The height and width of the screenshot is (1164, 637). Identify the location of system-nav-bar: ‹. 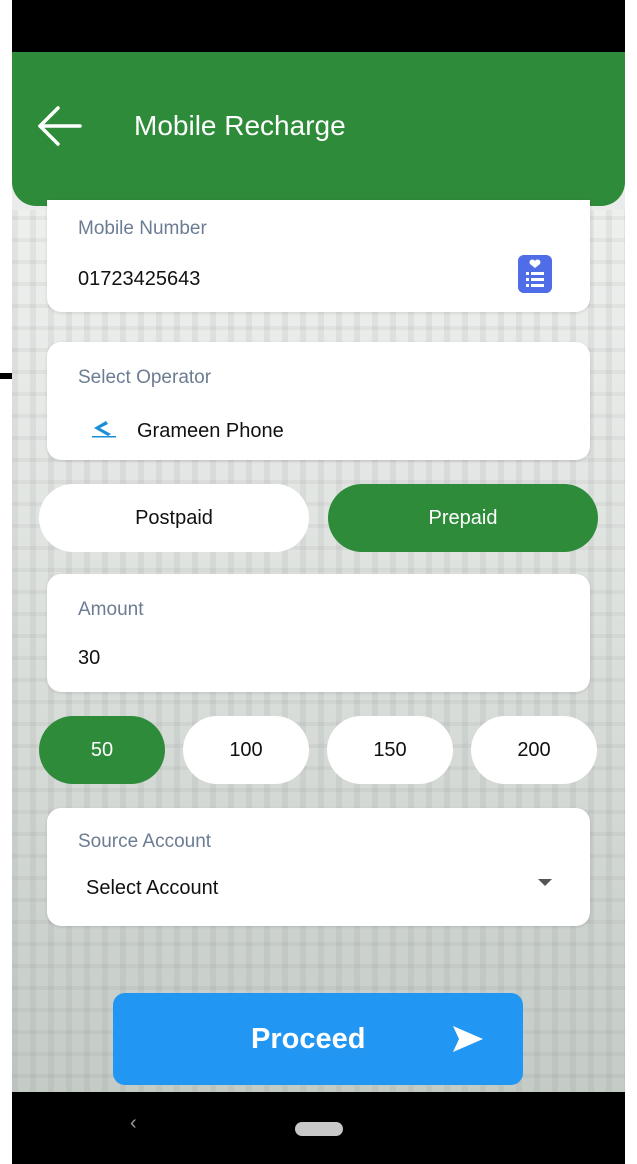
(318, 1128).